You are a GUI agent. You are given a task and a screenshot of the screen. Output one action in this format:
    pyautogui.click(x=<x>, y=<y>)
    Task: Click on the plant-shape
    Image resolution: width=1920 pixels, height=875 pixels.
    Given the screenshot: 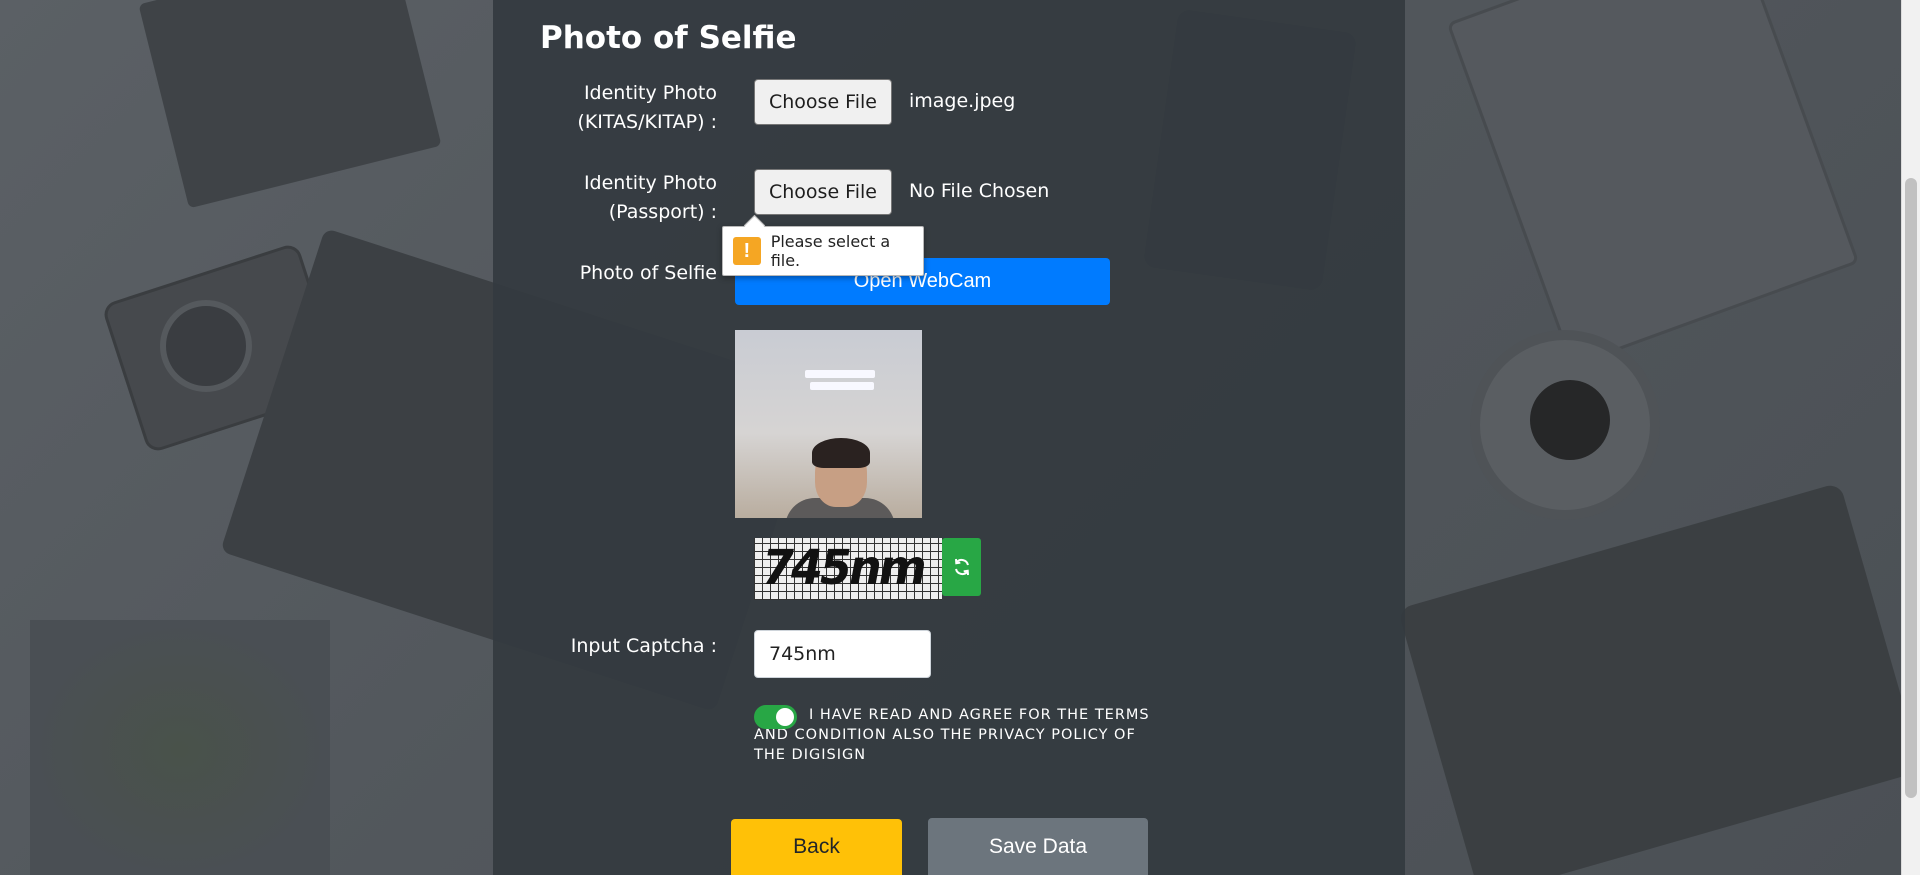 What is the action you would take?
    pyautogui.click(x=180, y=747)
    